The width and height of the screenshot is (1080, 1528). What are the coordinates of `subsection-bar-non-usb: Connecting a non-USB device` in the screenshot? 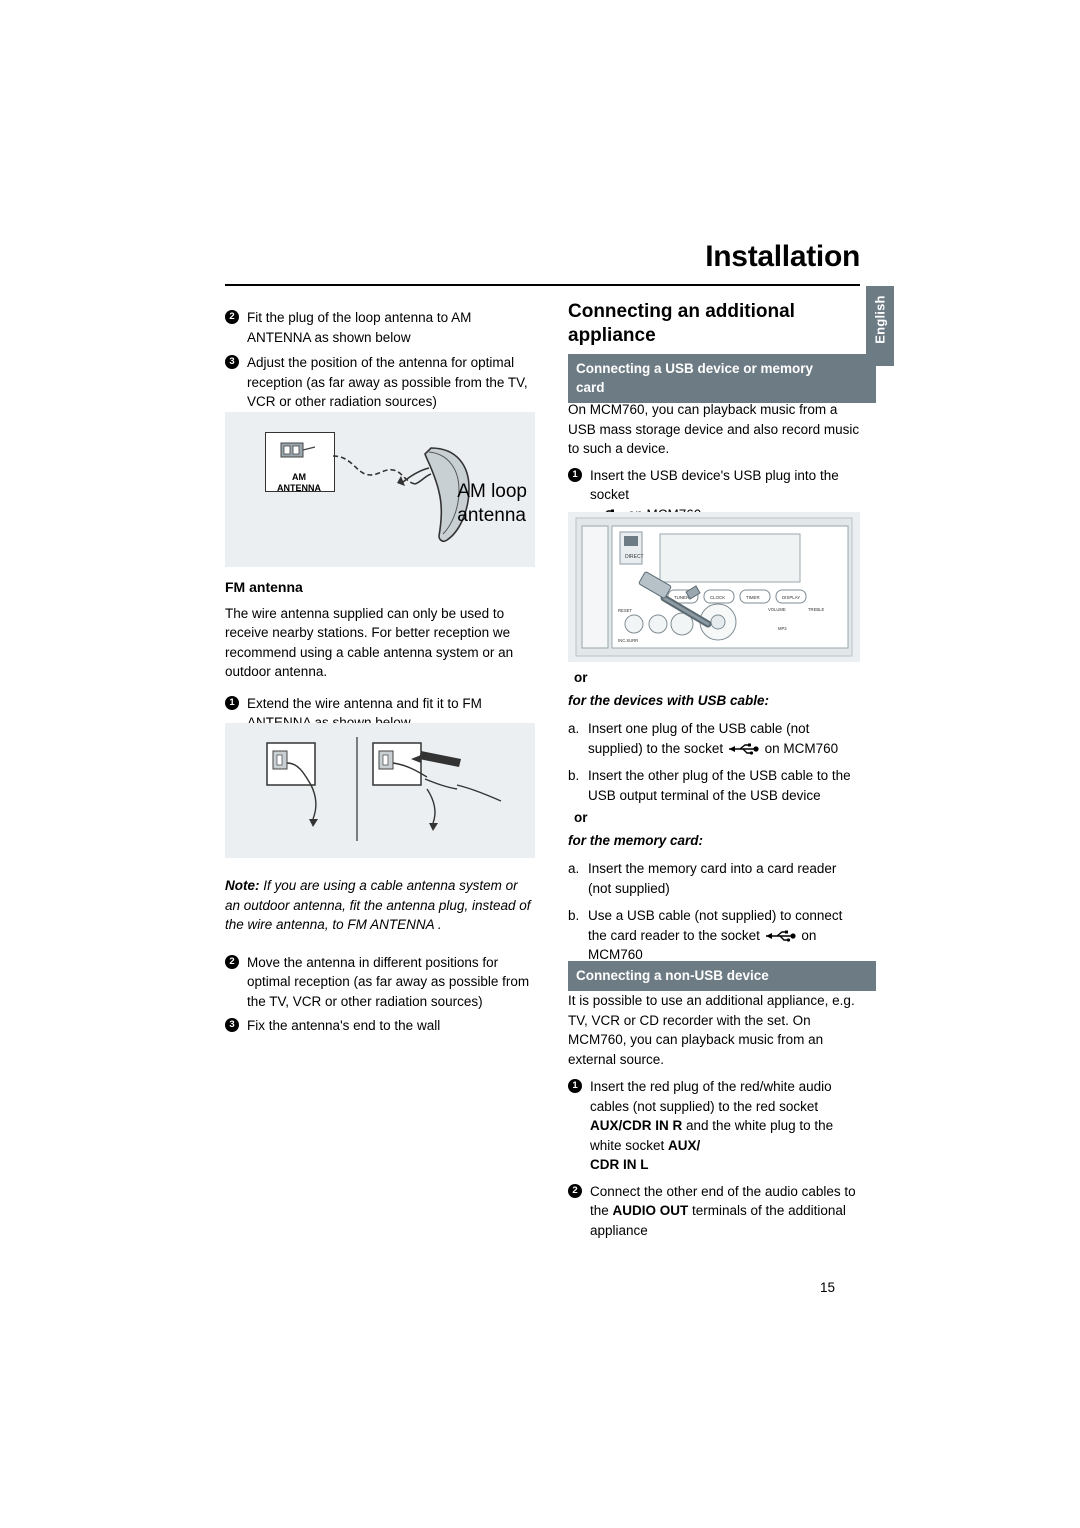 It's located at (722, 976).